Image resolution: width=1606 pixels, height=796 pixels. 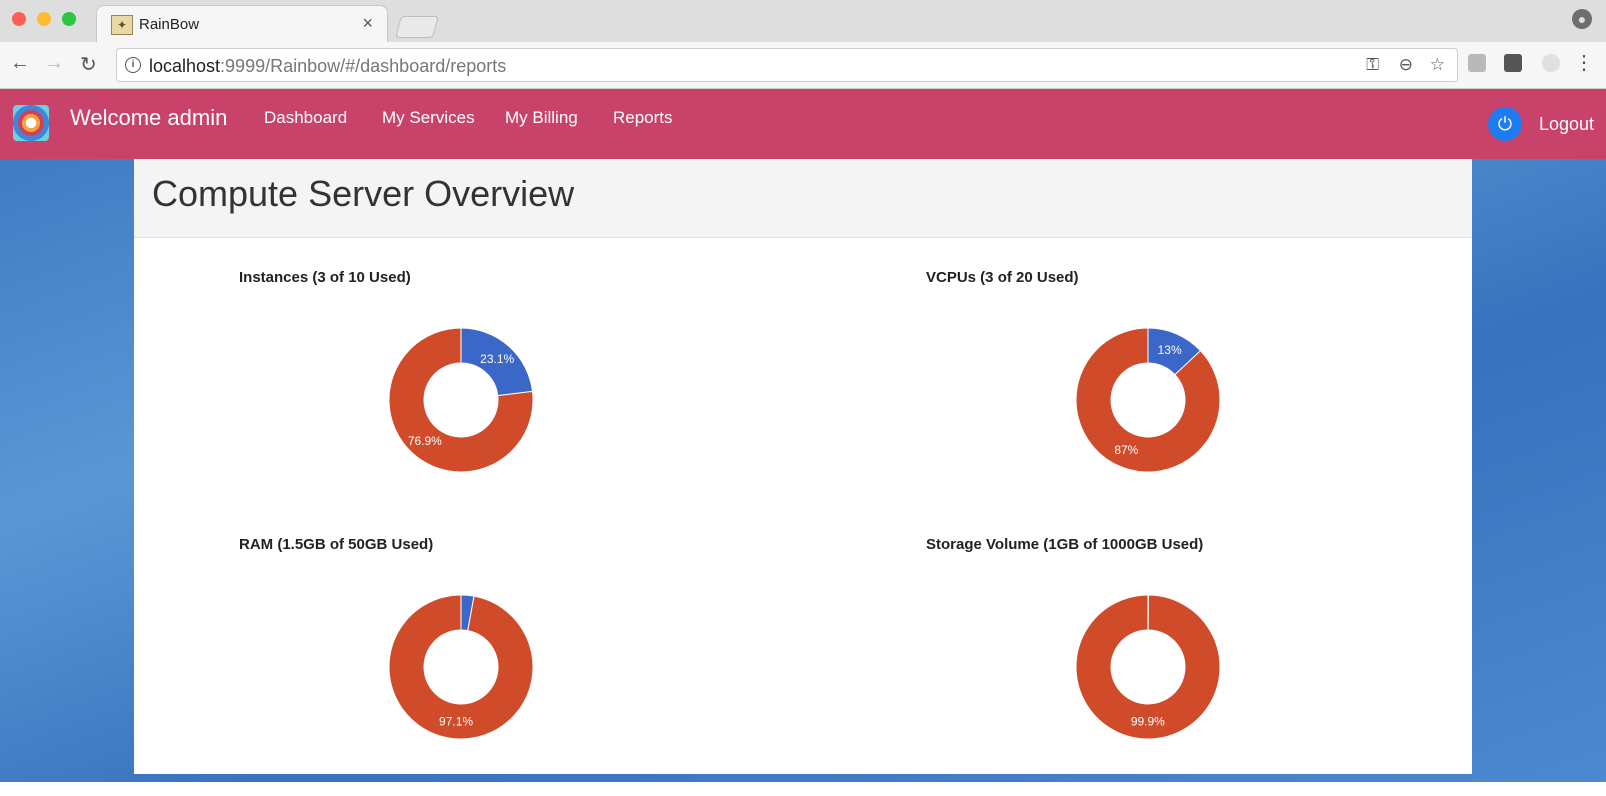 What do you see at coordinates (1002, 277) in the screenshot?
I see `chart-title: VCPUs (3 of 20 Used)` at bounding box center [1002, 277].